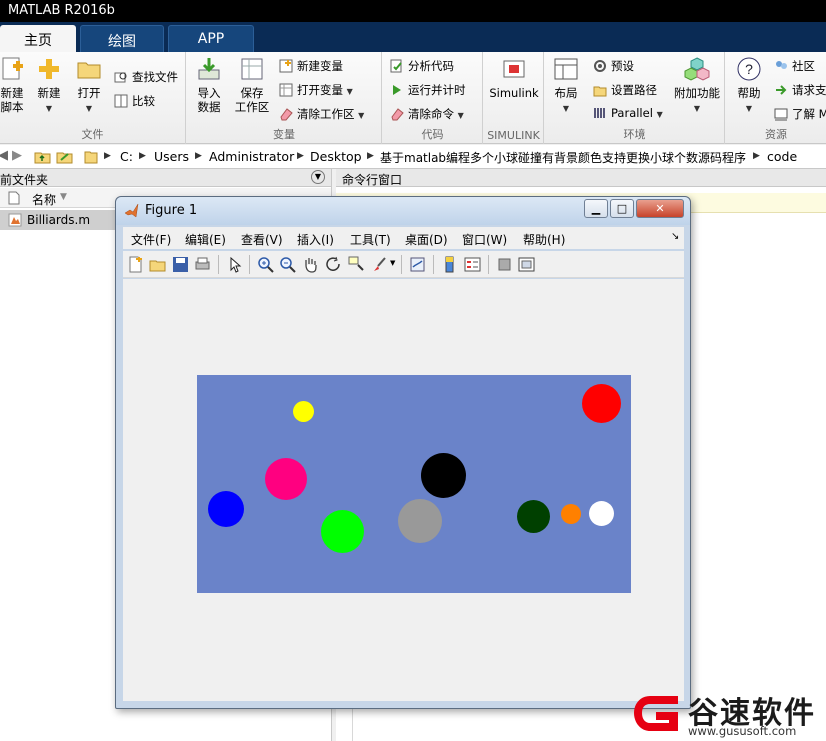 The height and width of the screenshot is (741, 826). I want to click on add-ons-button: 附加功能 ▼, so click(697, 86).